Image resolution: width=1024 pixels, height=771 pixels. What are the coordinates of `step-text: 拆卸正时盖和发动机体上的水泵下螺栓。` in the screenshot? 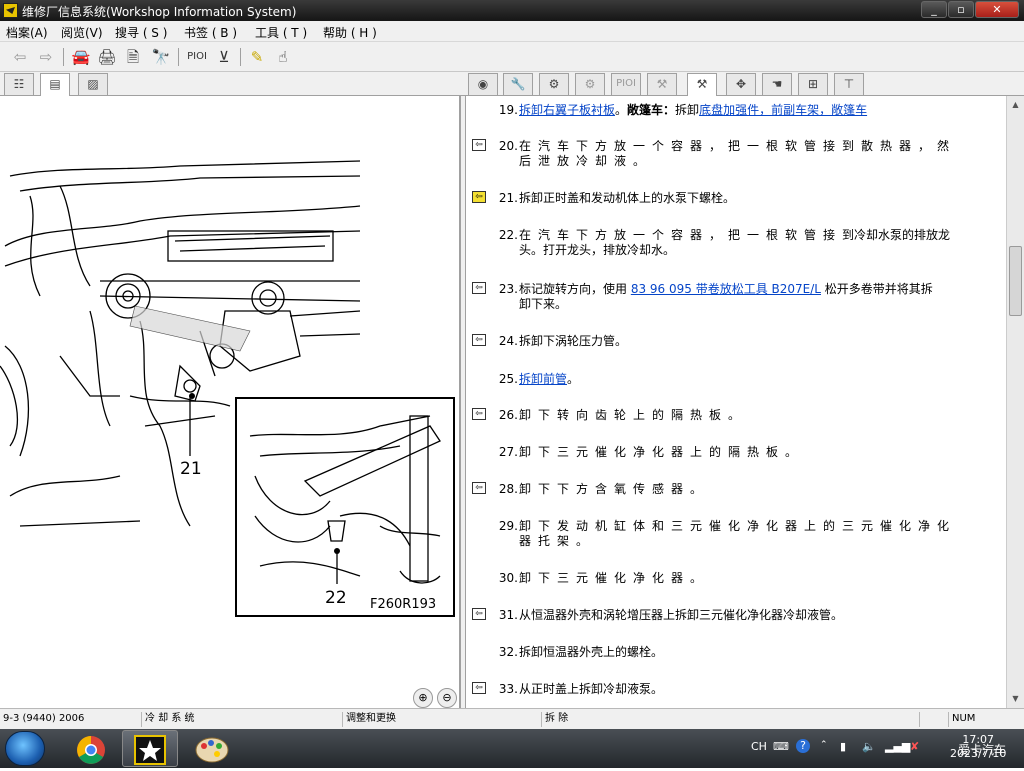 It's located at (627, 198).